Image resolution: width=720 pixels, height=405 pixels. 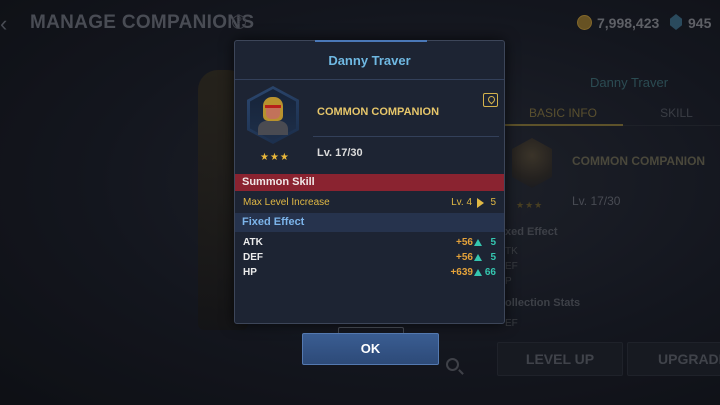 What do you see at coordinates (369, 274) in the screenshot?
I see `stat-row-hp: HP +639 66` at bounding box center [369, 274].